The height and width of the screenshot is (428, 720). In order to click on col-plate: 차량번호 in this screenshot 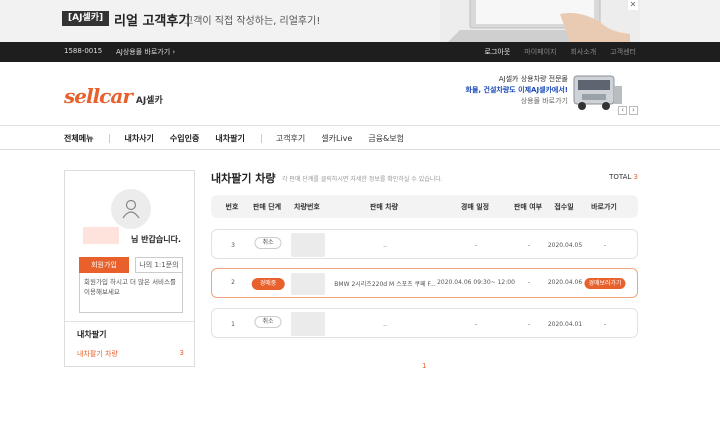, I will do `click(307, 207)`.